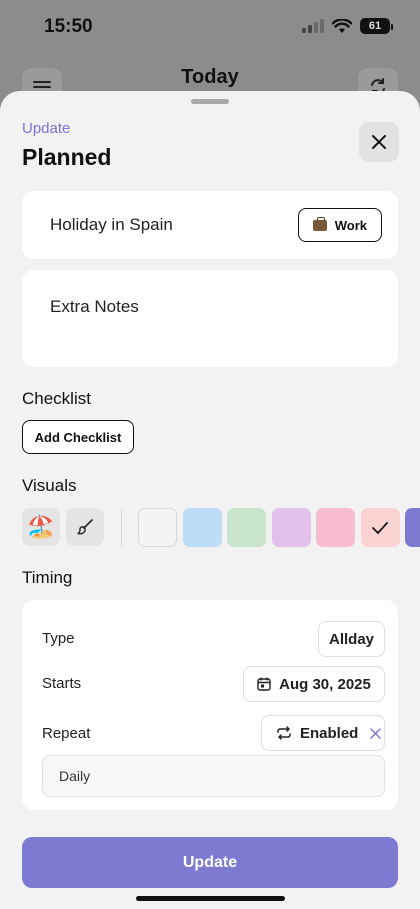 The width and height of the screenshot is (420, 909). What do you see at coordinates (284, 733) in the screenshot?
I see `repeat-icon` at bounding box center [284, 733].